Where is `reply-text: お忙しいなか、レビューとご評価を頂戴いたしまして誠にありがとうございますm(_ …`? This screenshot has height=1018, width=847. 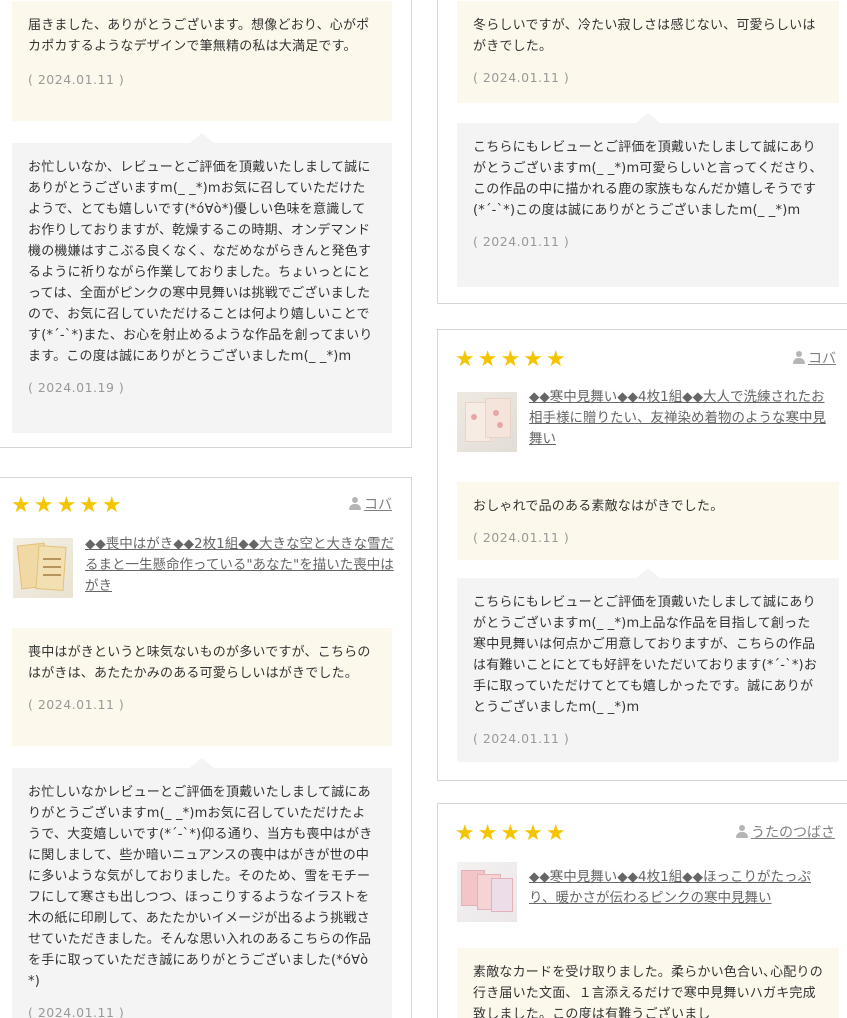
reply-text: お忙しいなか、レビューとご評価を頂戴いたしまして誠にありがとうございますm(_ … is located at coordinates (200, 262).